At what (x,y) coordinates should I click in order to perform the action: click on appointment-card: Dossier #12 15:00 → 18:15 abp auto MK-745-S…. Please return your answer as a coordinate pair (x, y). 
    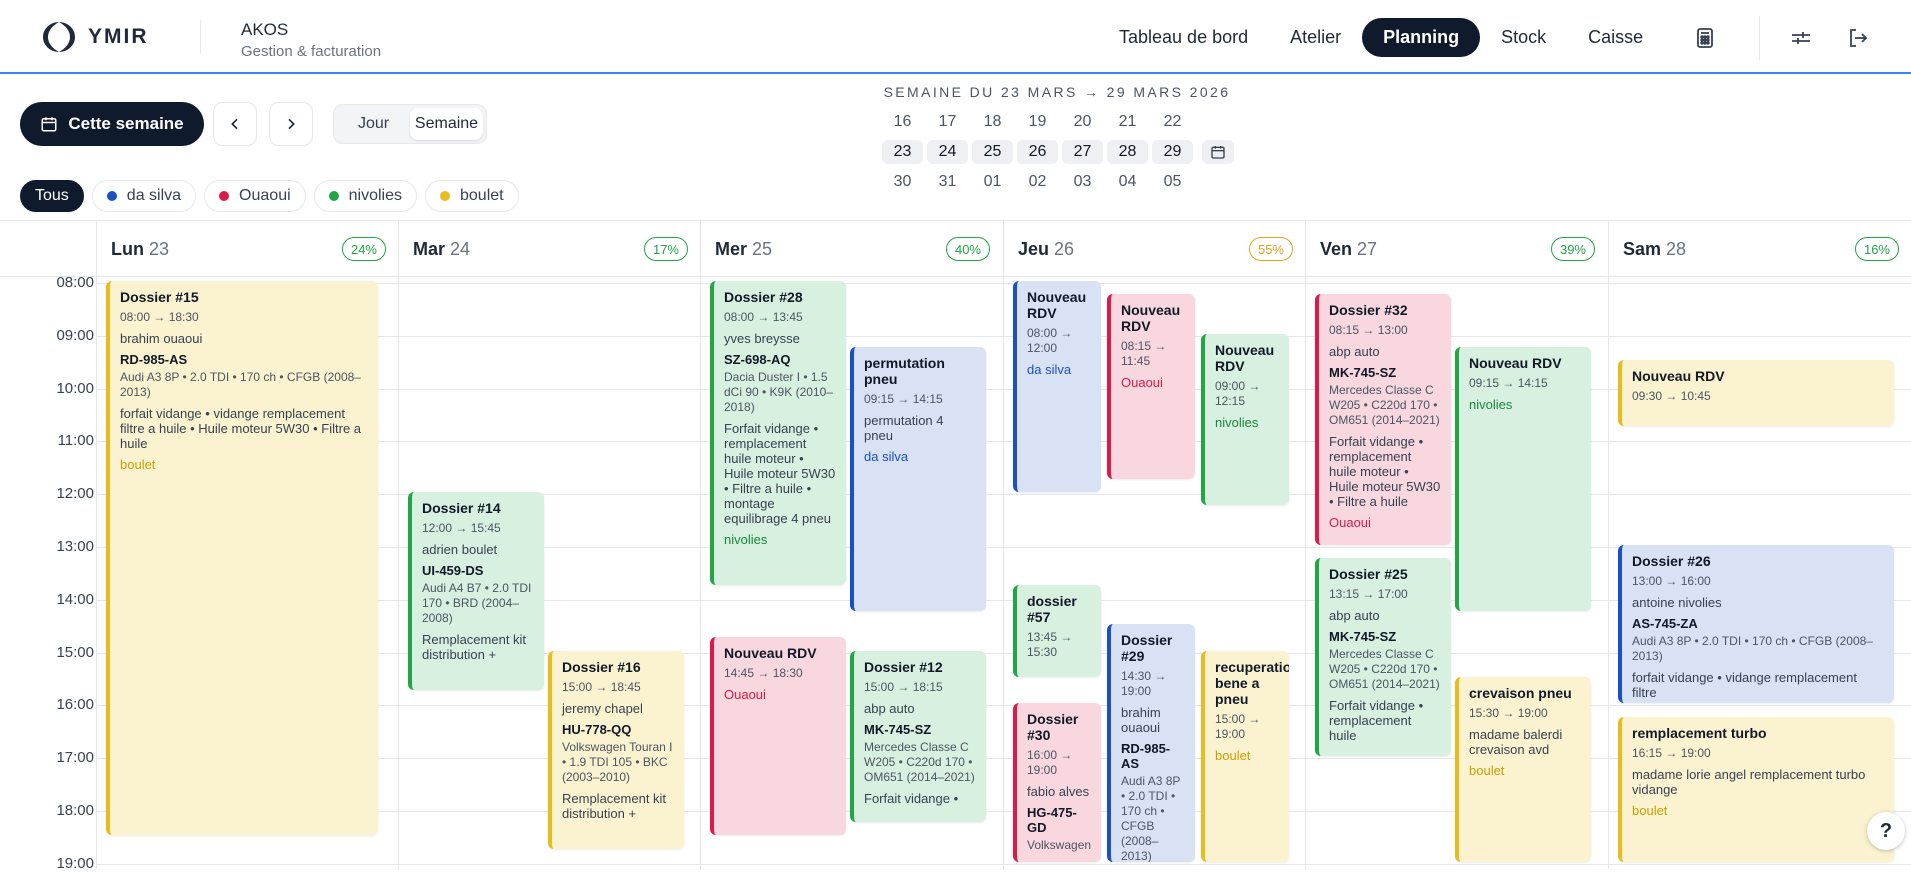
    Looking at the image, I should click on (918, 736).